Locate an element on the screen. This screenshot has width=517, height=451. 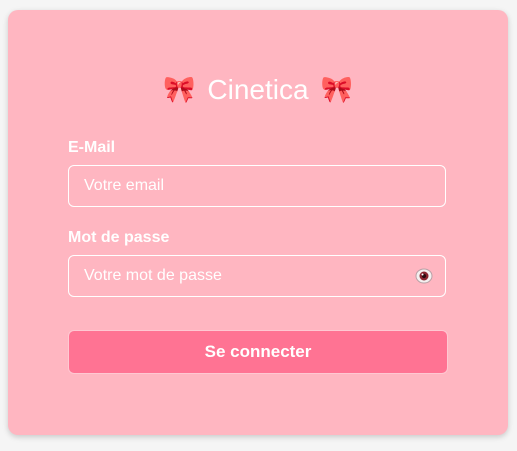
login-button: Se connecter is located at coordinates (258, 352).